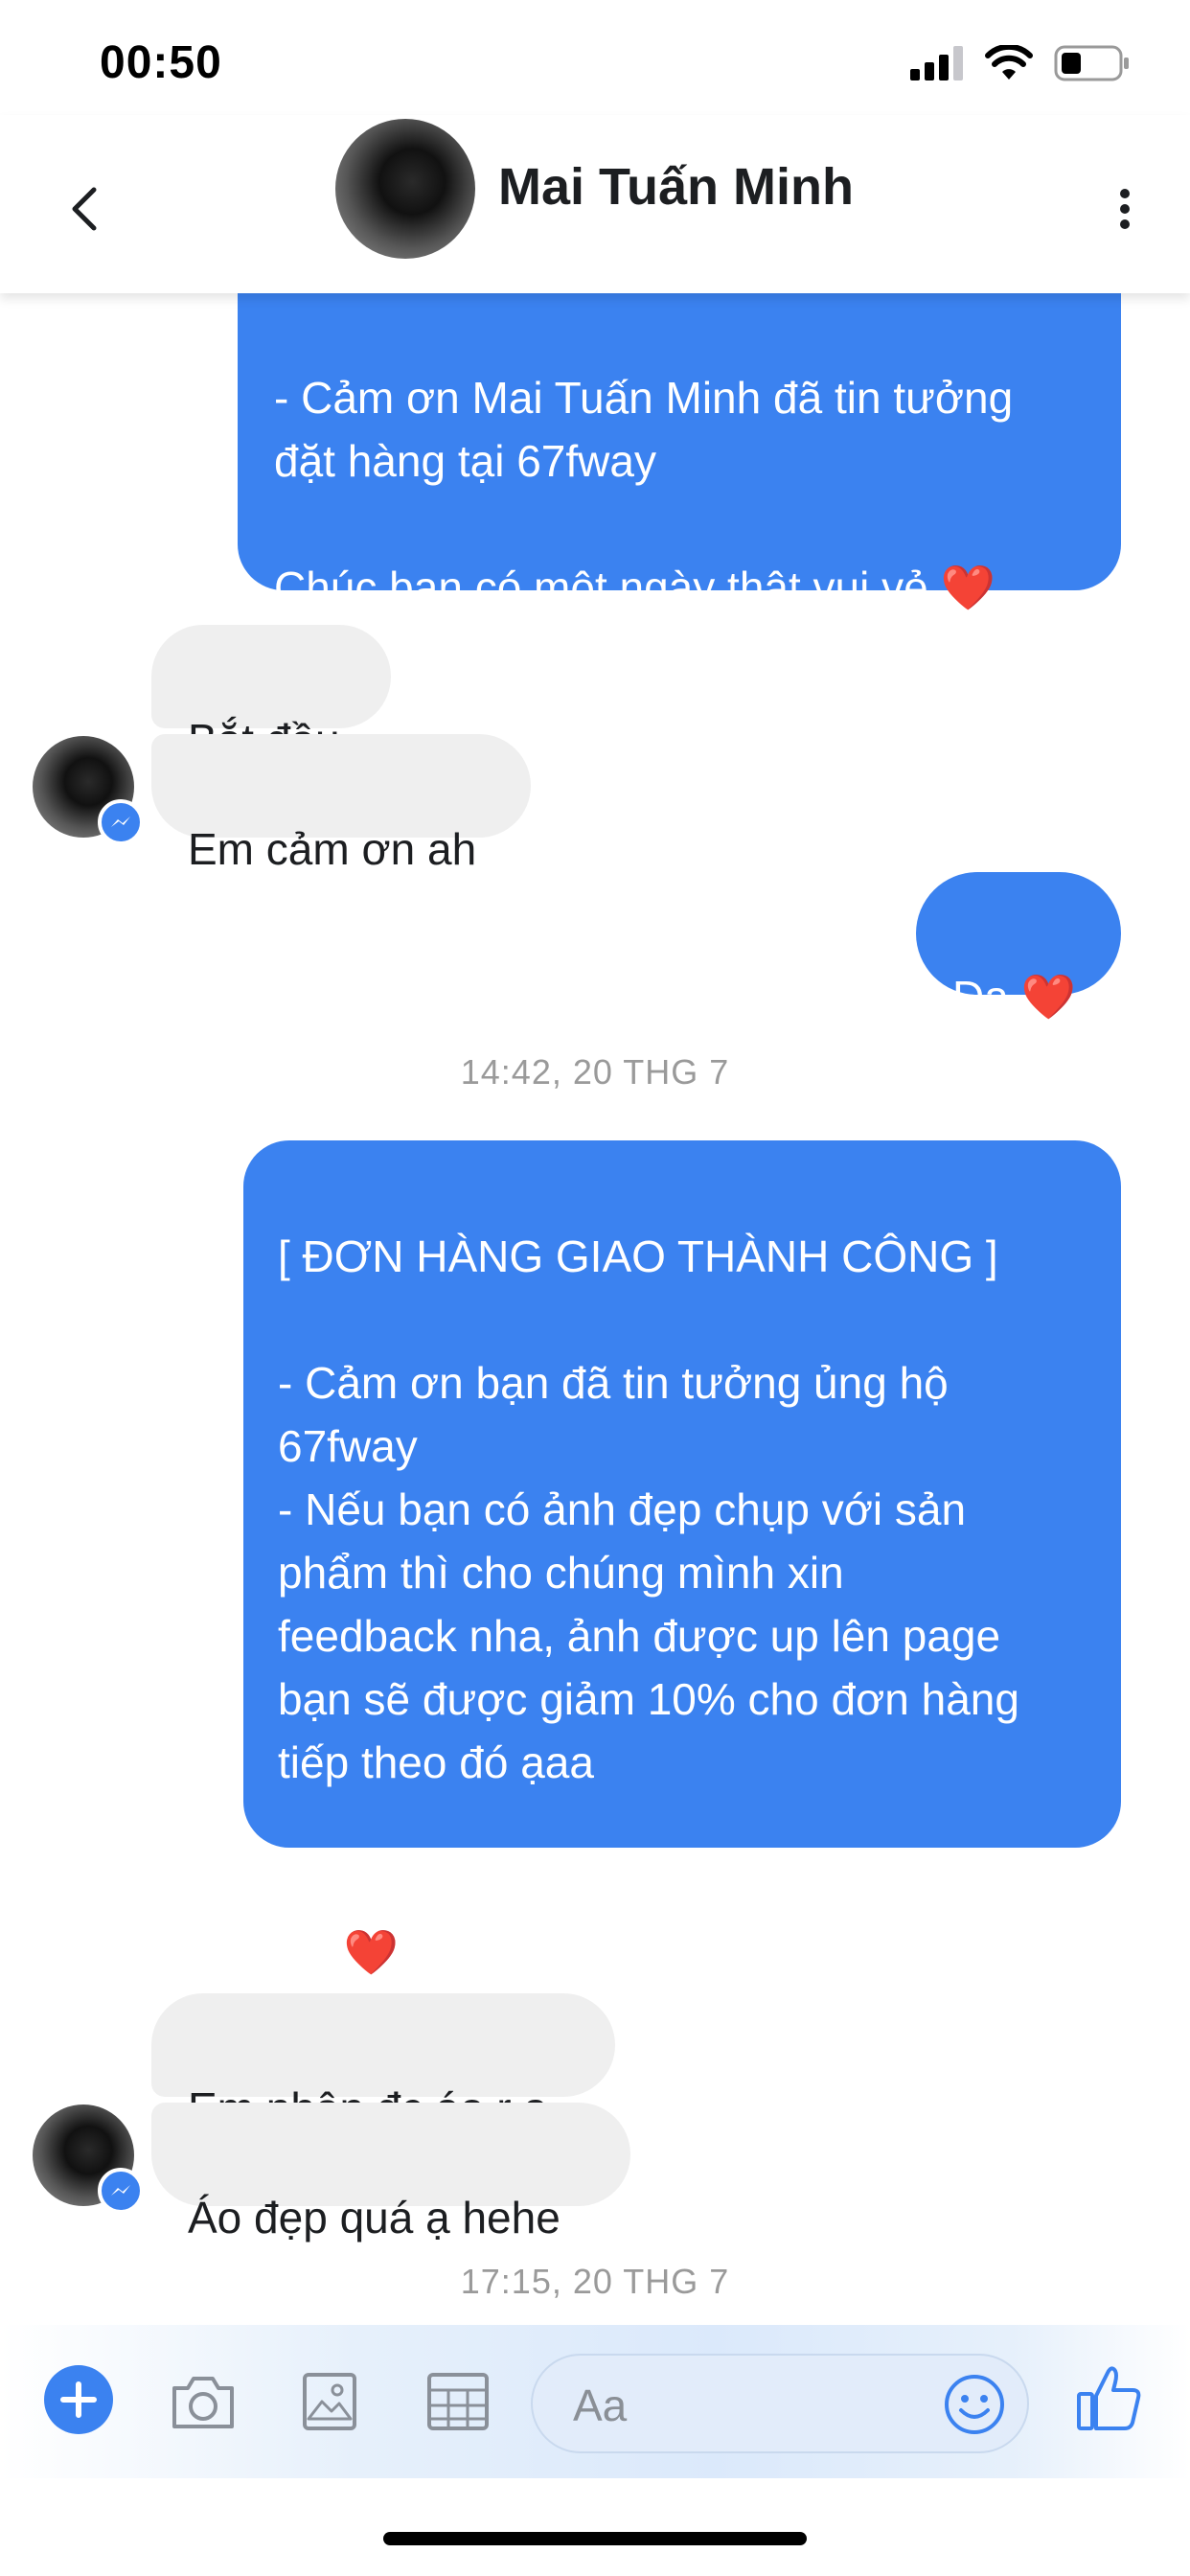 Image resolution: width=1190 pixels, height=2576 pixels. I want to click on plus-icon, so click(78, 2399).